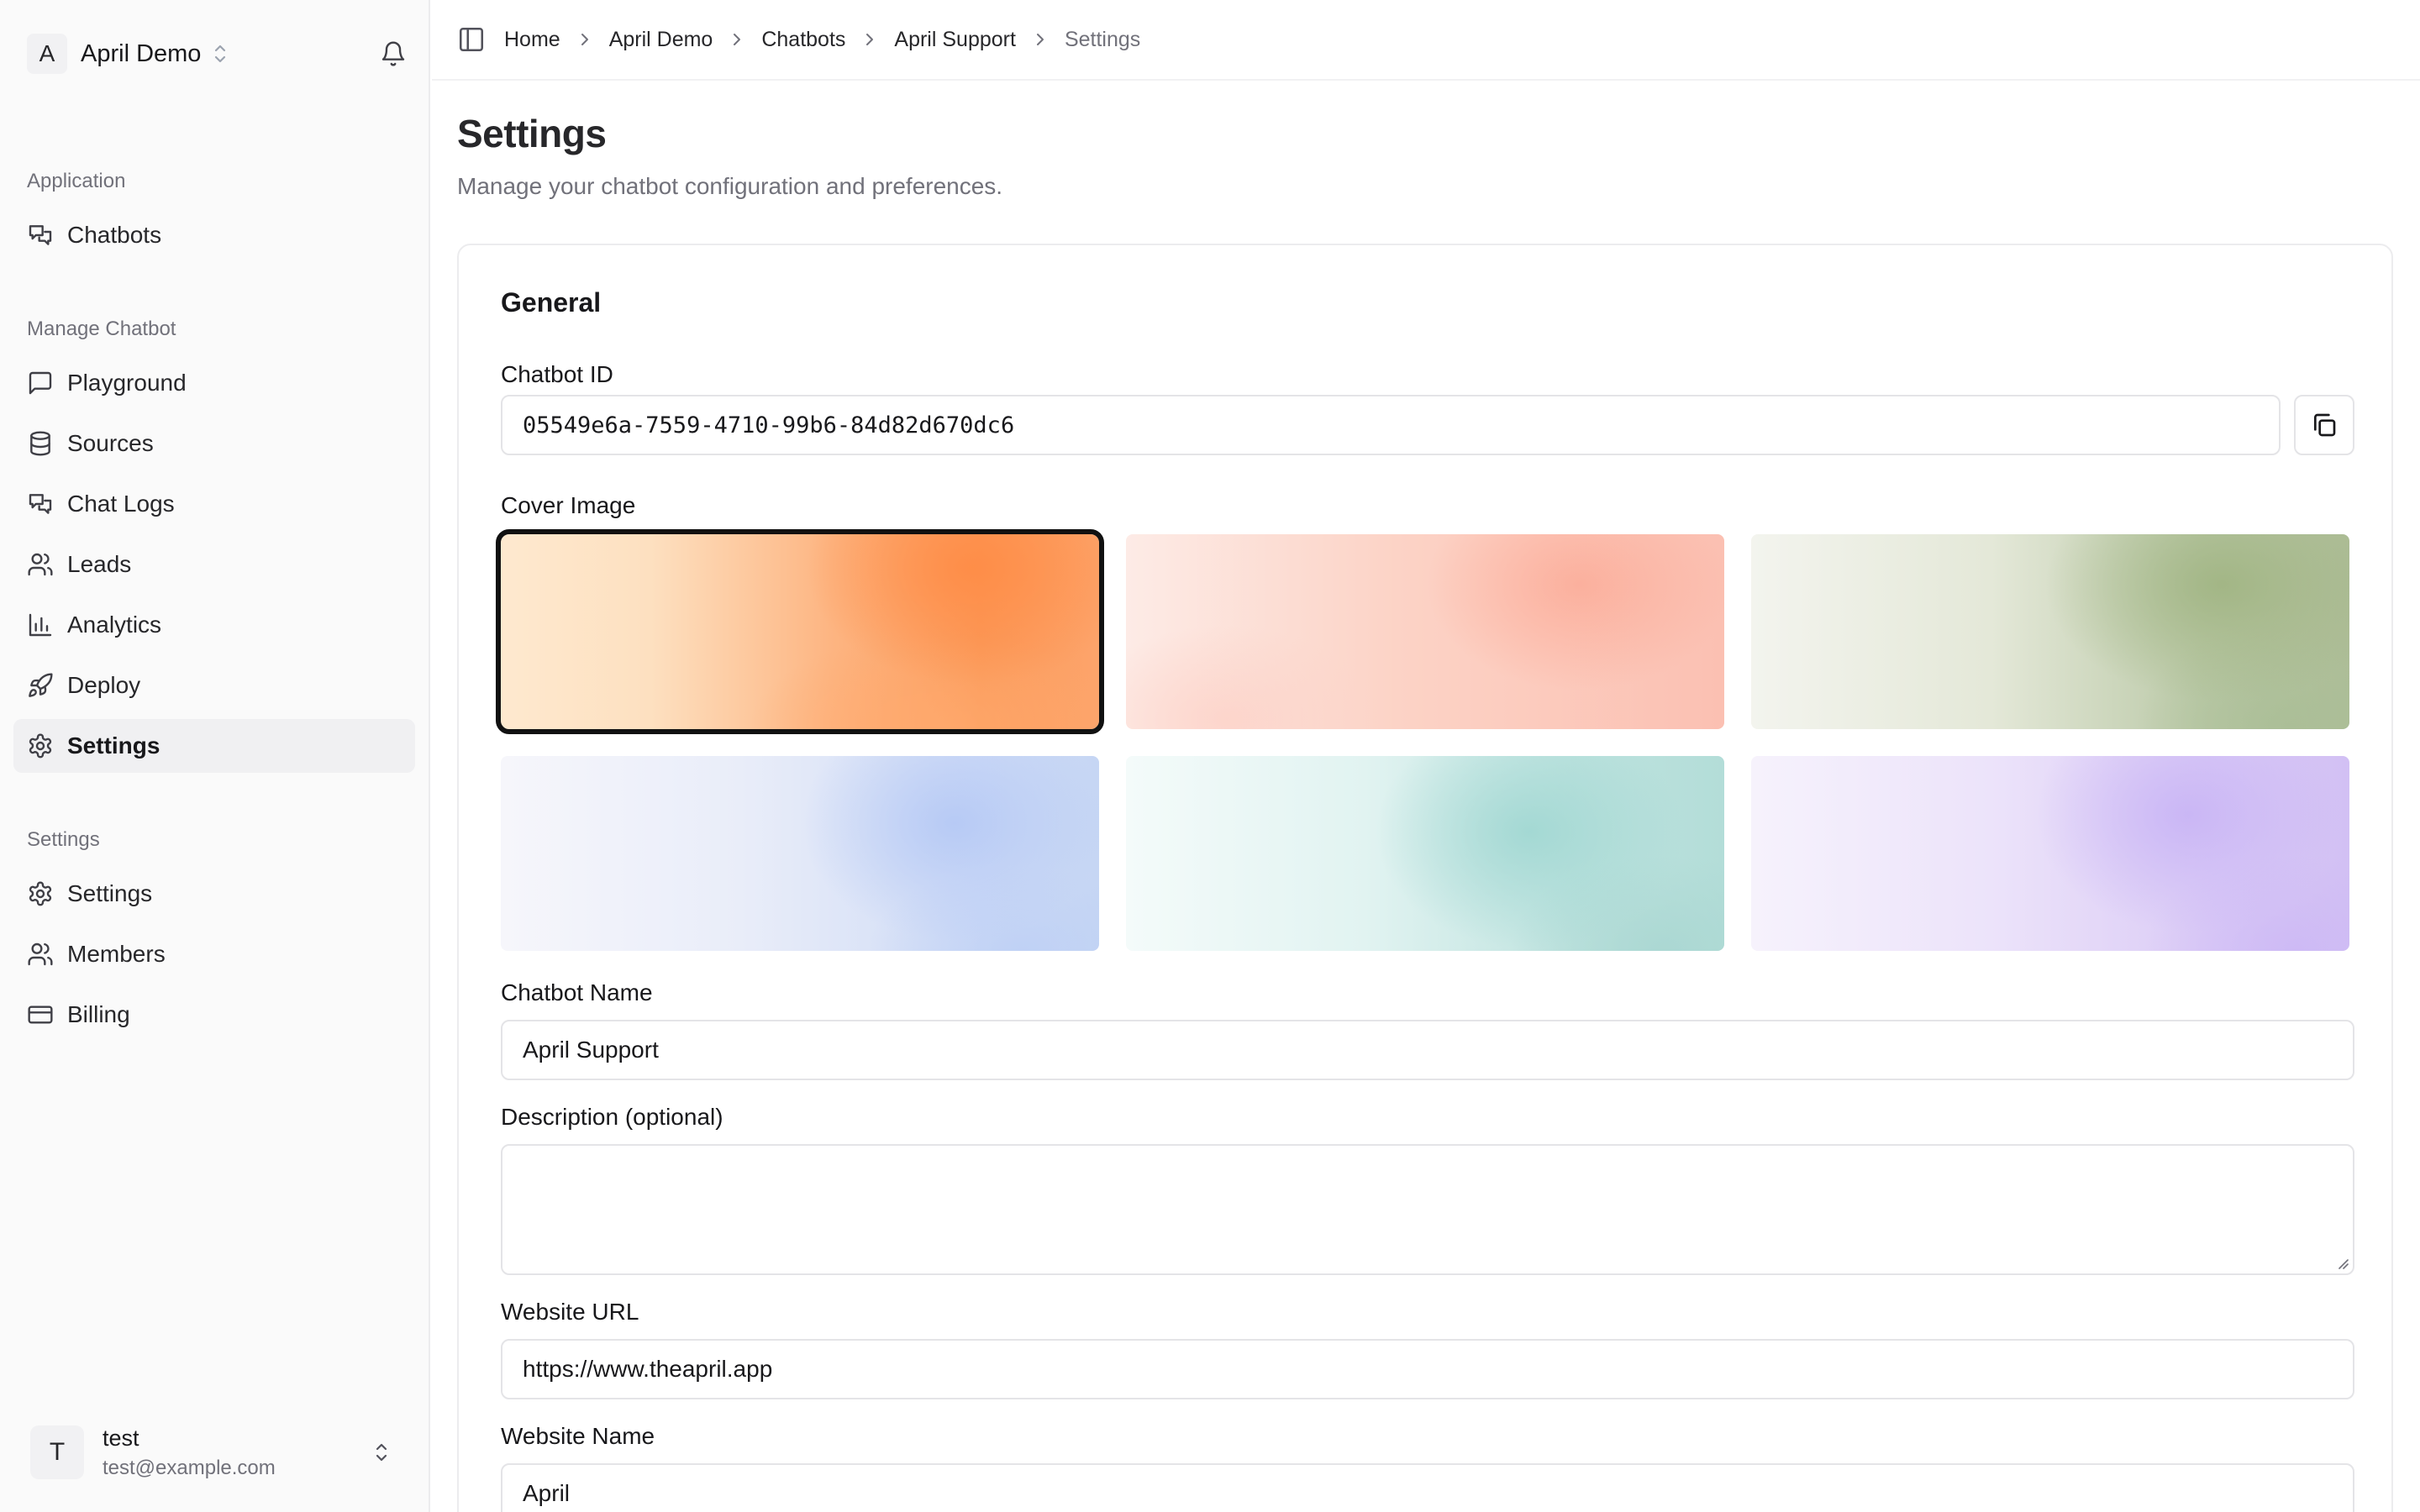 Image resolution: width=2420 pixels, height=1512 pixels. What do you see at coordinates (127, 383) in the screenshot?
I see `sidebar-item-label: Playground` at bounding box center [127, 383].